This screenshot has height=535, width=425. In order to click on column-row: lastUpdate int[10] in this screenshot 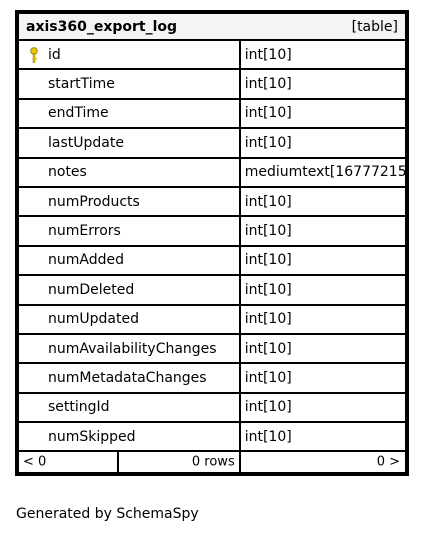, I will do `click(212, 143)`.